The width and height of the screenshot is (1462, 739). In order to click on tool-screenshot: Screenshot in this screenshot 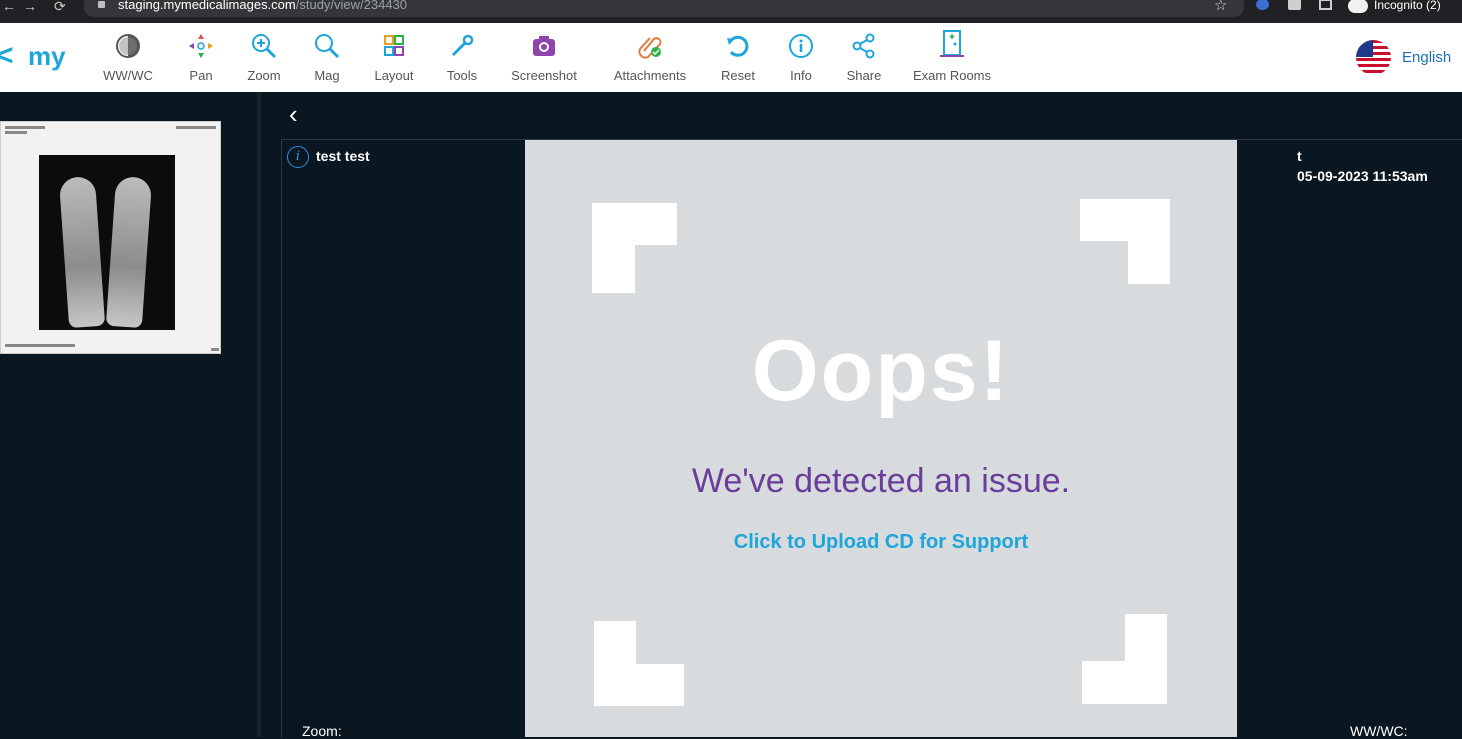, I will do `click(544, 57)`.